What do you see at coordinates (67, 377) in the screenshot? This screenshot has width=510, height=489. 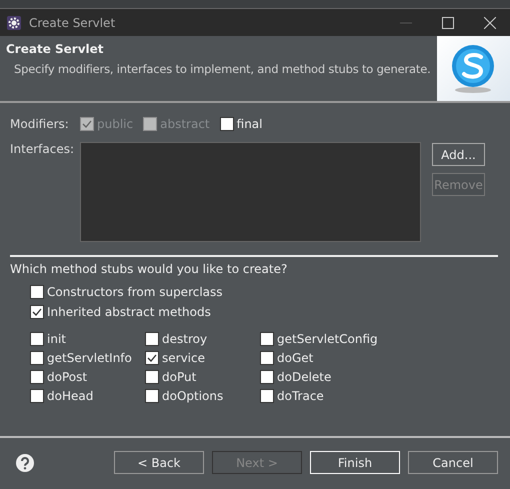 I see `checkbox-label: doPost` at bounding box center [67, 377].